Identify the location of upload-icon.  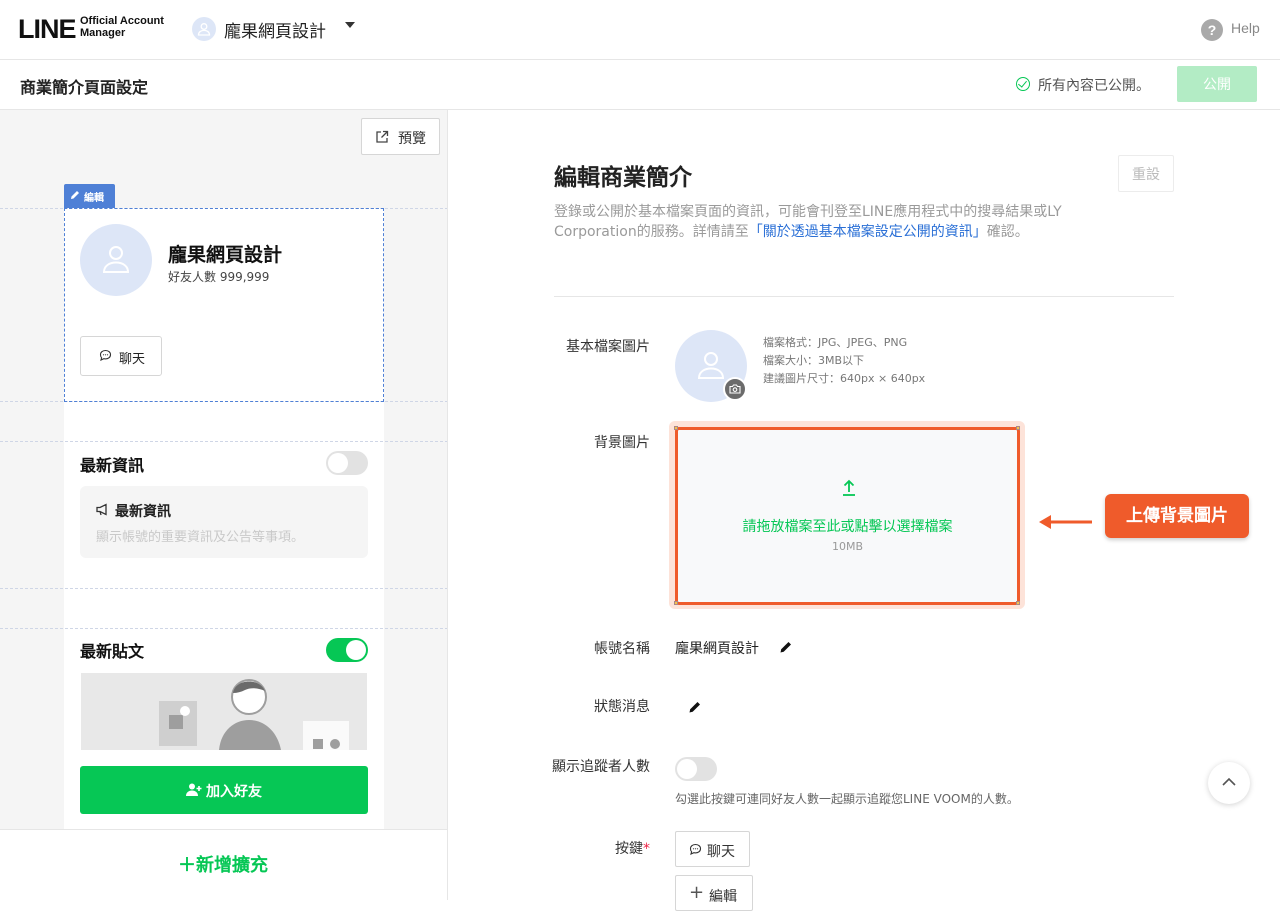
(849, 487).